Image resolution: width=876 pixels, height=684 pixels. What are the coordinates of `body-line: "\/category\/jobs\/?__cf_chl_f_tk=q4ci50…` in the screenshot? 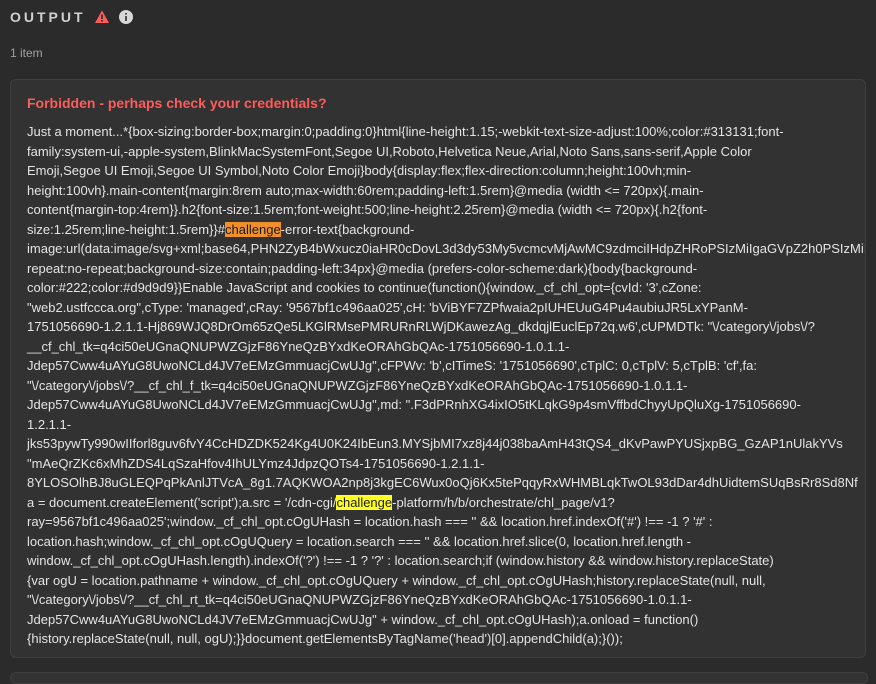 It's located at (446, 386).